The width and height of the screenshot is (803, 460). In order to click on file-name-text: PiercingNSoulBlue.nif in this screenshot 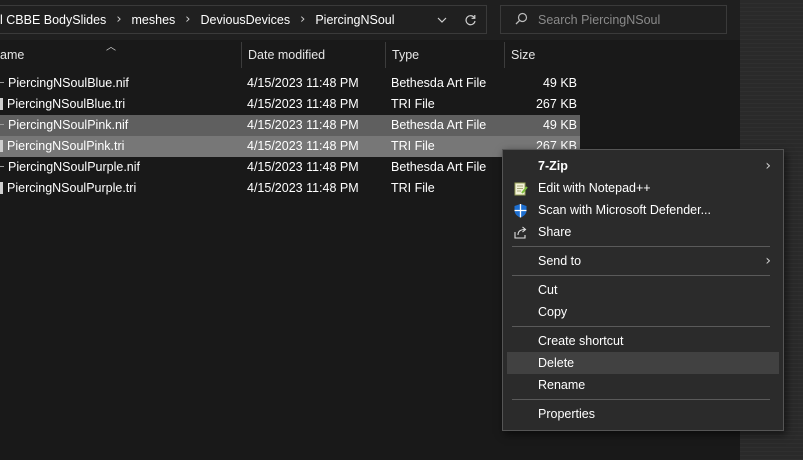, I will do `click(68, 83)`.